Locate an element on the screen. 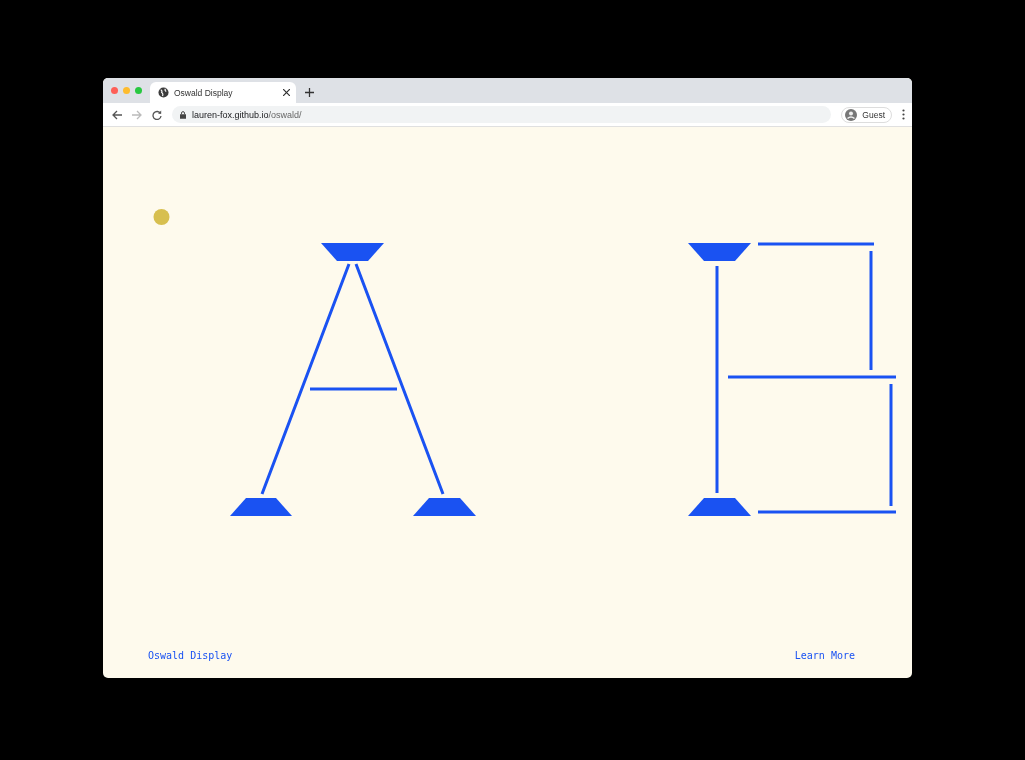 The image size is (1025, 760). browser-tab: Oswald Display is located at coordinates (223, 92).